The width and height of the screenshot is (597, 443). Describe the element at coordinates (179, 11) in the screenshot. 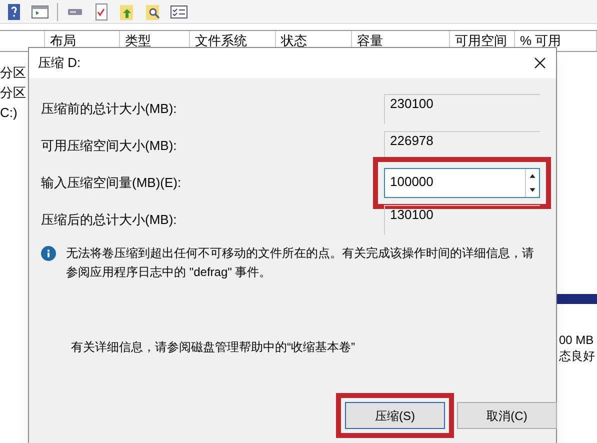

I see `properties-icon` at that location.